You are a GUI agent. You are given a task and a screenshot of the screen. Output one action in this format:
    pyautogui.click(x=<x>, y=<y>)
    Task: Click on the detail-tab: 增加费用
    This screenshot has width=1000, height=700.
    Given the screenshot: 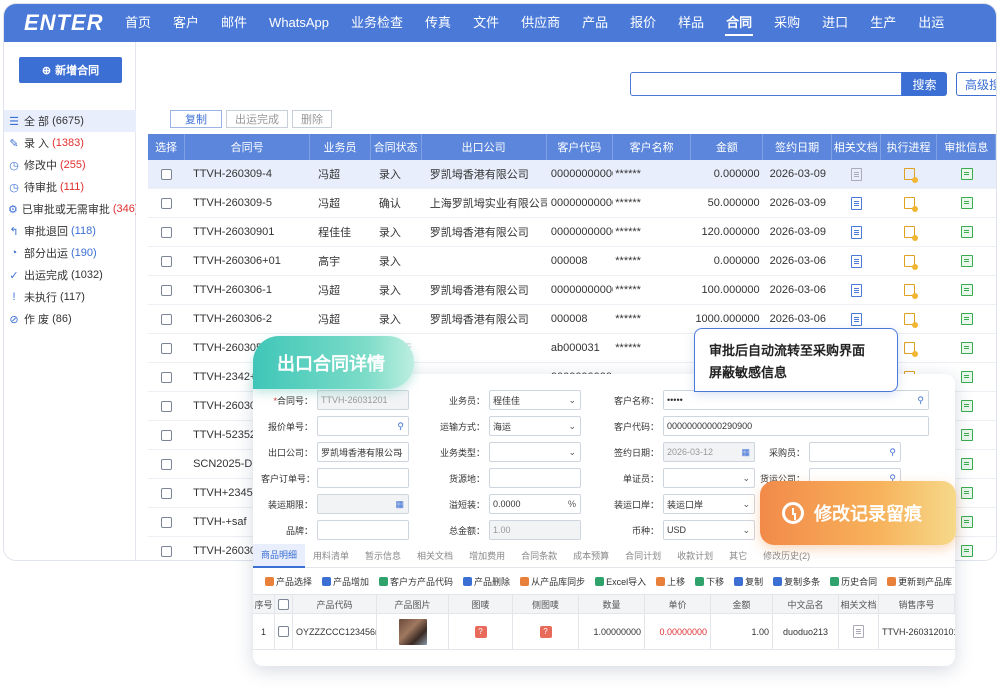 What is the action you would take?
    pyautogui.click(x=487, y=556)
    